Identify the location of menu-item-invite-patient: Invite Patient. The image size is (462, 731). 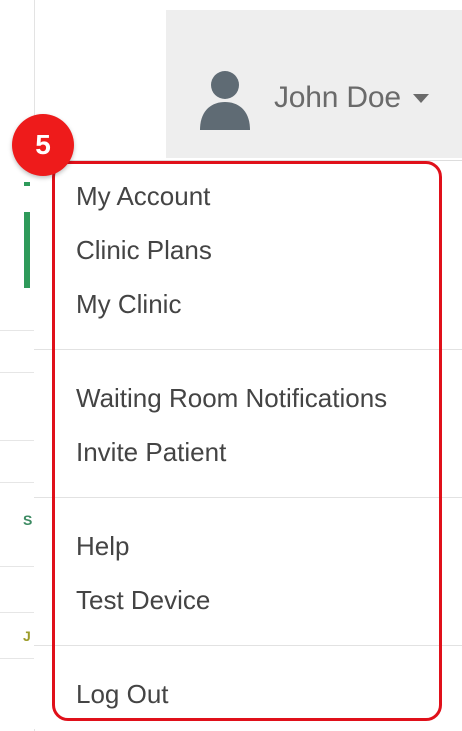
(151, 452).